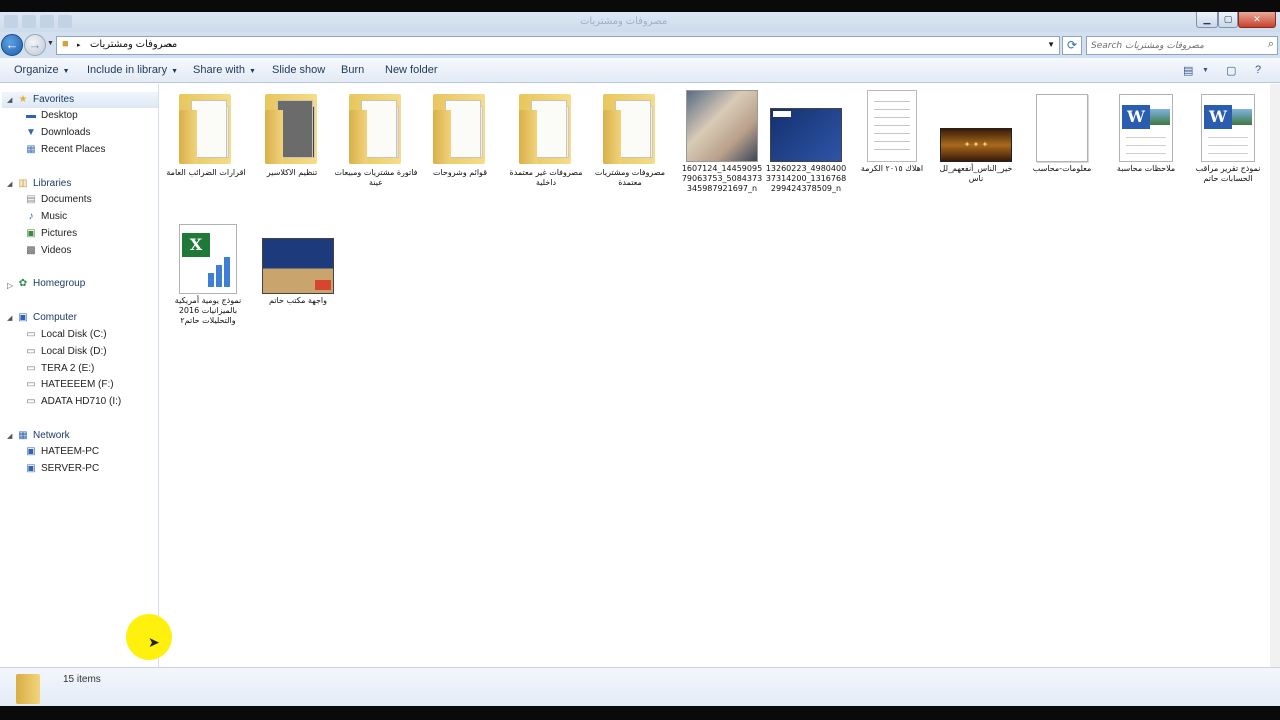 The width and height of the screenshot is (1280, 720). I want to click on burn-button: Burn, so click(352, 70).